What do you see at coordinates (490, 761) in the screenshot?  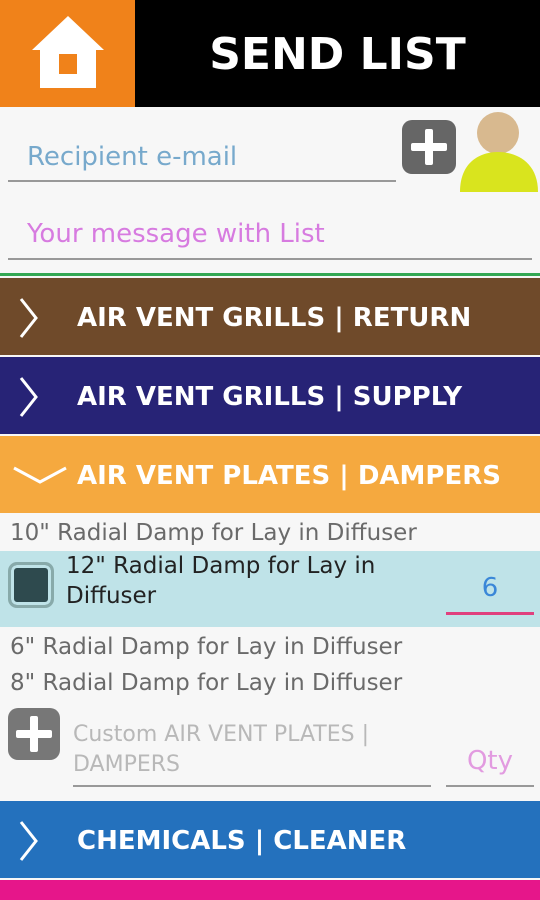 I see `custom-qty-input: Qty` at bounding box center [490, 761].